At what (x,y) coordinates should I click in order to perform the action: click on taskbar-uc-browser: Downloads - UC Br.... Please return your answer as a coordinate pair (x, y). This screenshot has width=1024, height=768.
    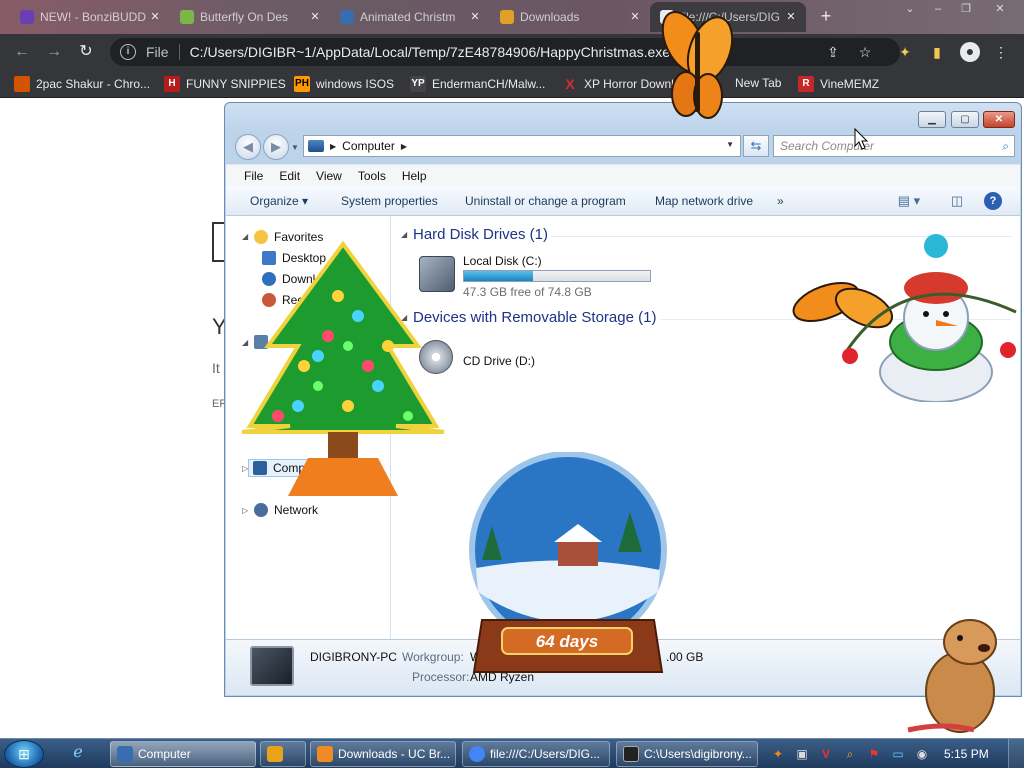
    Looking at the image, I should click on (383, 754).